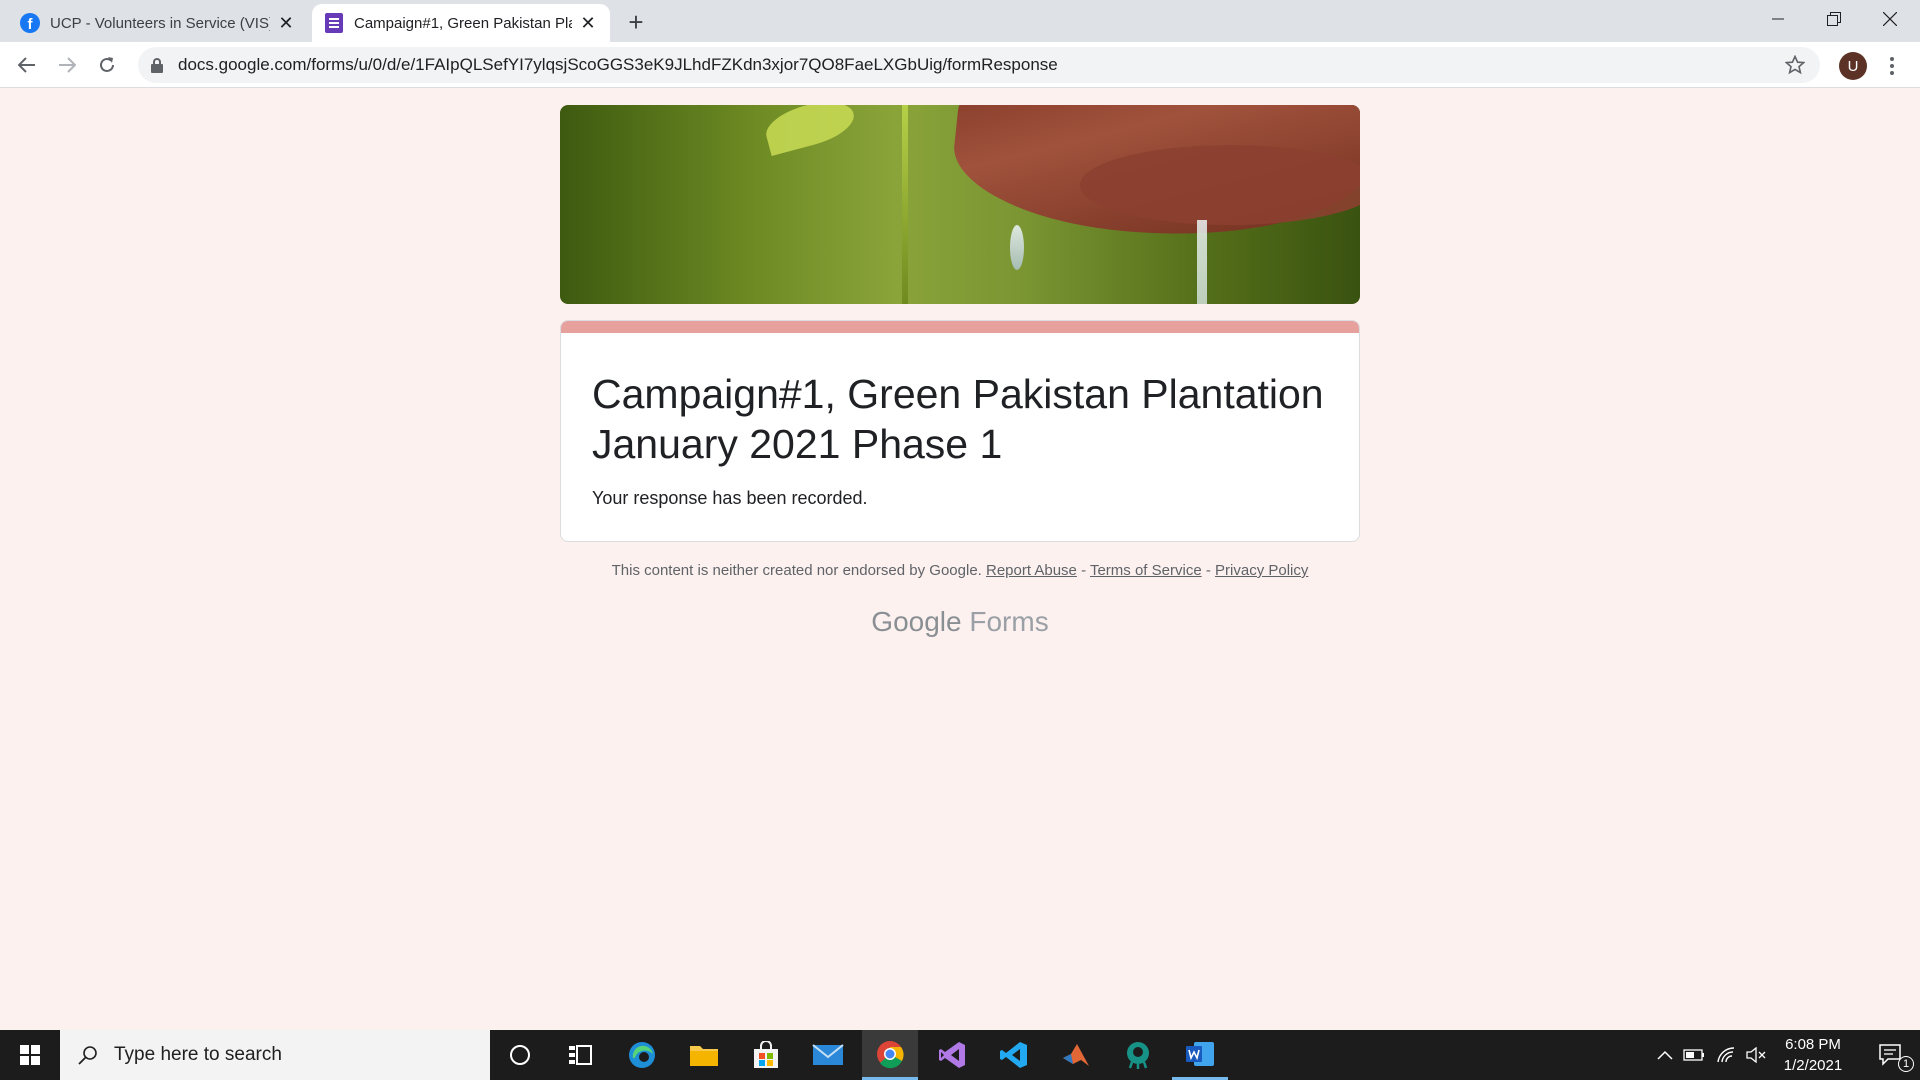  I want to click on taskbar-search: Type here to search, so click(275, 1055).